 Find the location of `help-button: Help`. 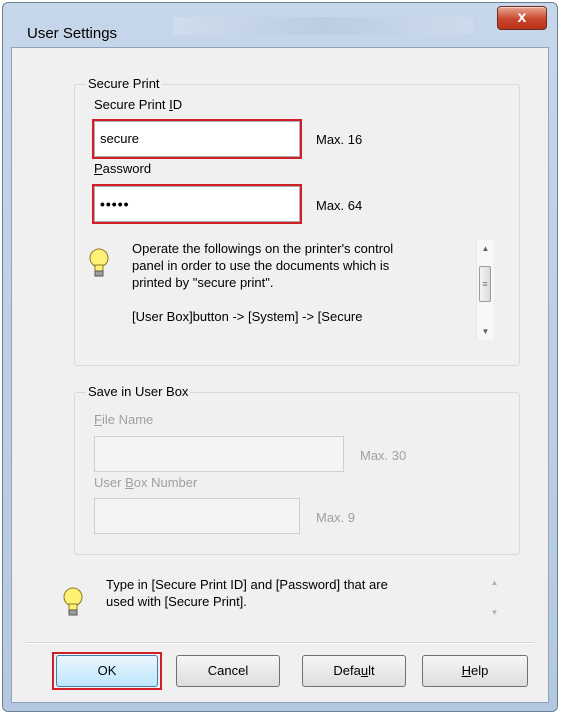

help-button: Help is located at coordinates (475, 671).